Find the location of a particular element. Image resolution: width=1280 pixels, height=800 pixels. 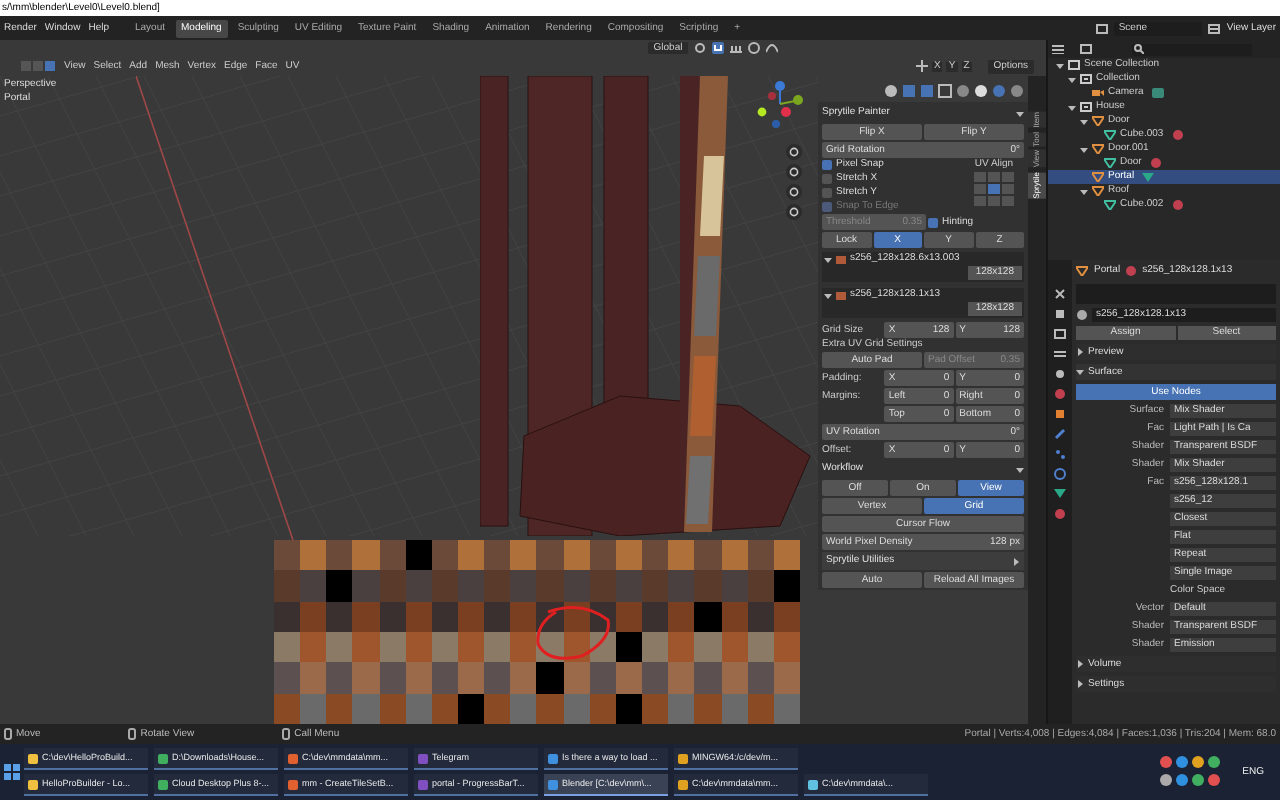

xray-icon is located at coordinates (945, 91).